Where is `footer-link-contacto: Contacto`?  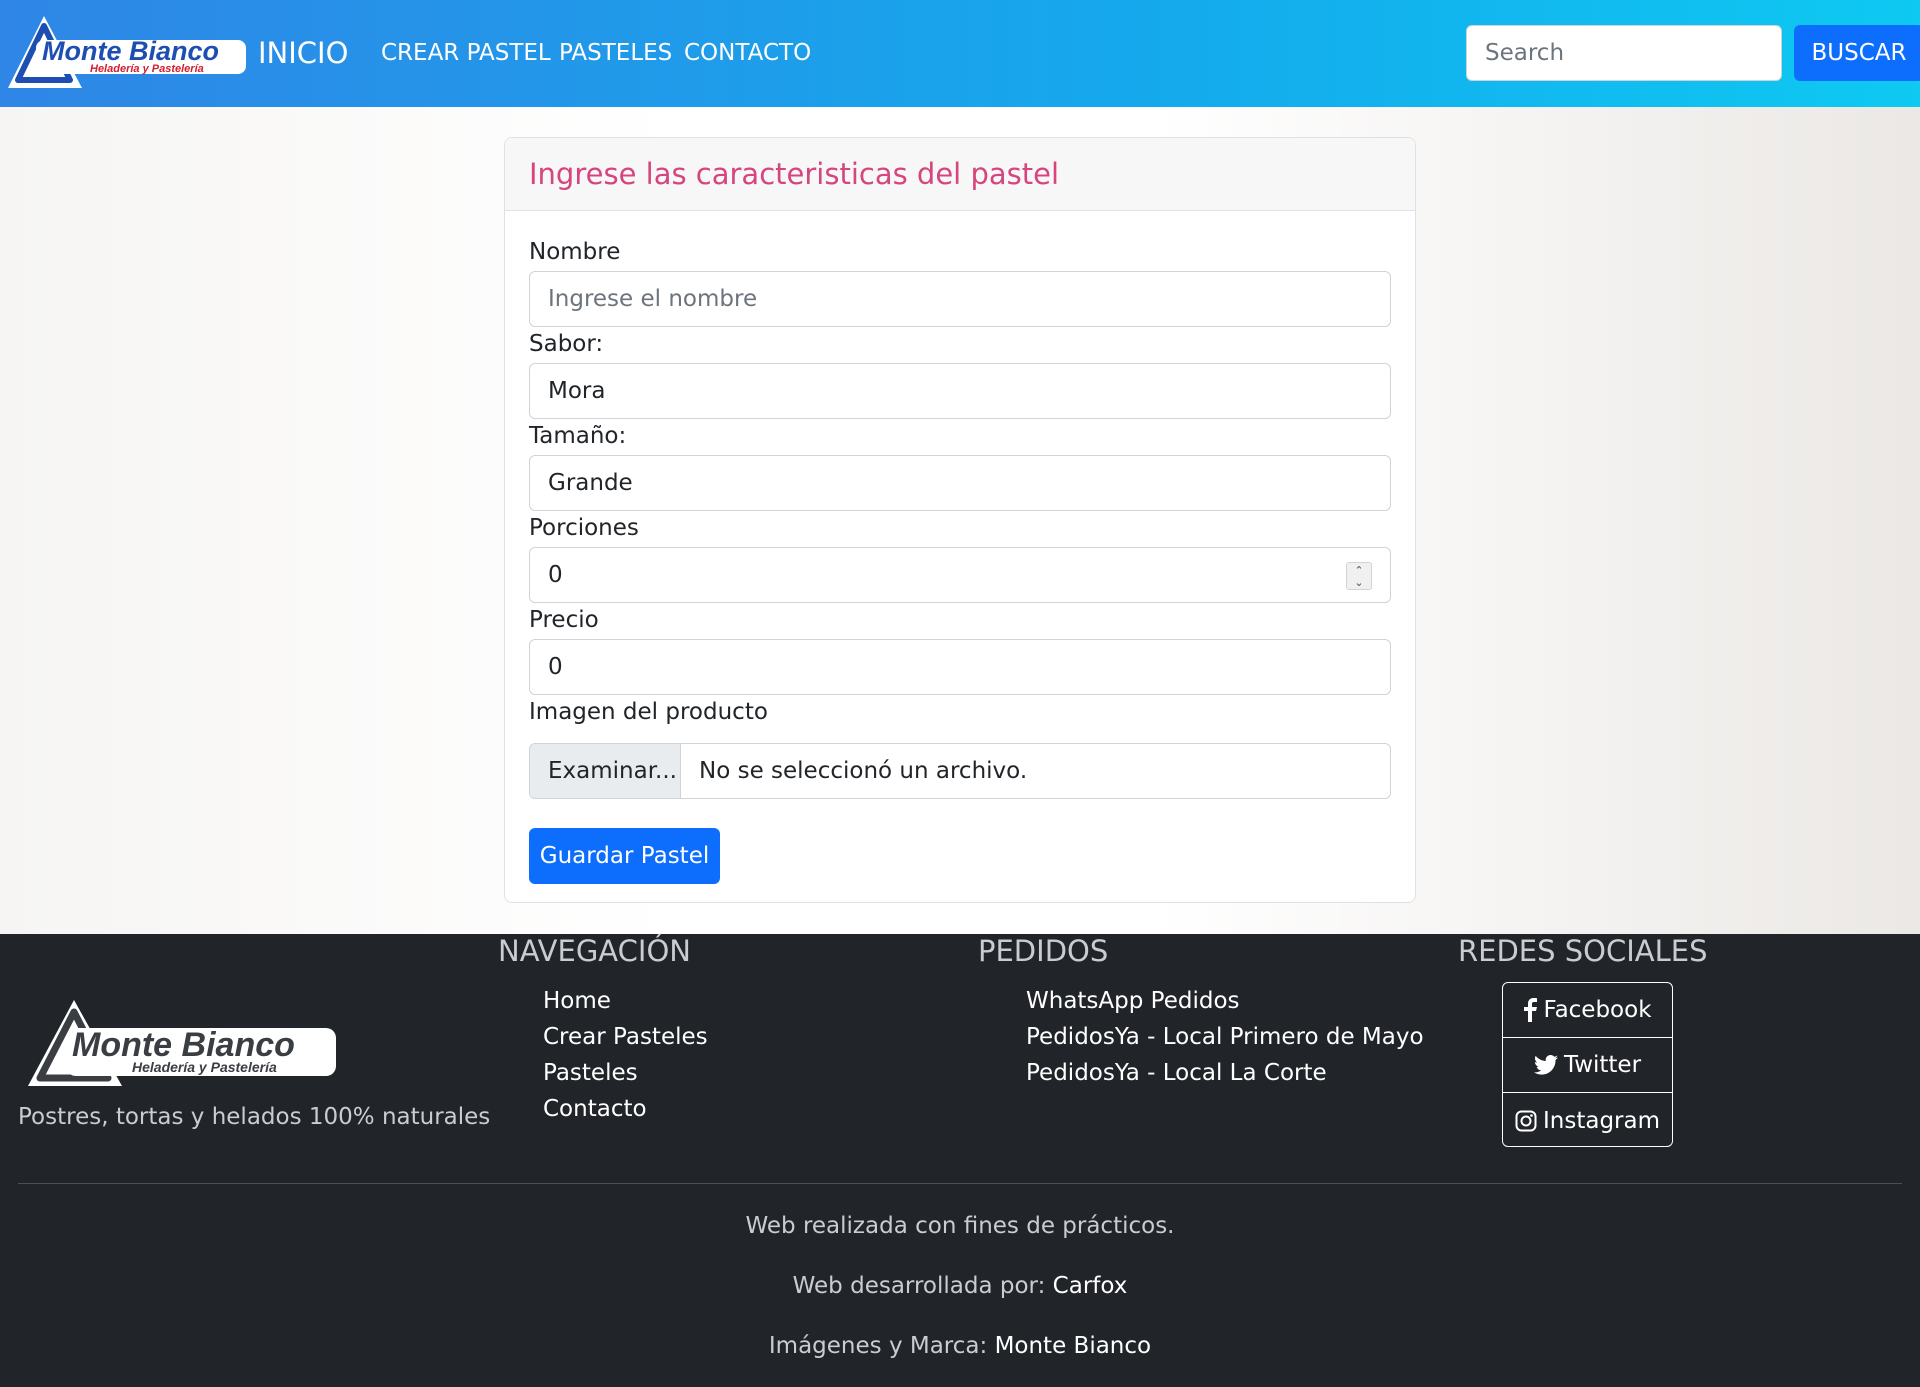 footer-link-contacto: Contacto is located at coordinates (595, 1109).